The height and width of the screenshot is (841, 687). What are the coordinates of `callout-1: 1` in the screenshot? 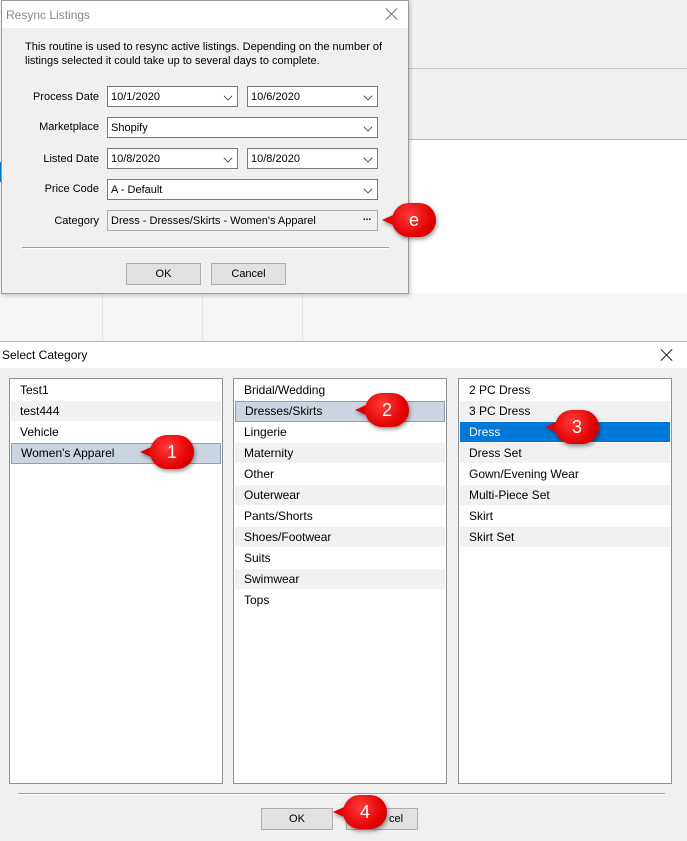 It's located at (167, 452).